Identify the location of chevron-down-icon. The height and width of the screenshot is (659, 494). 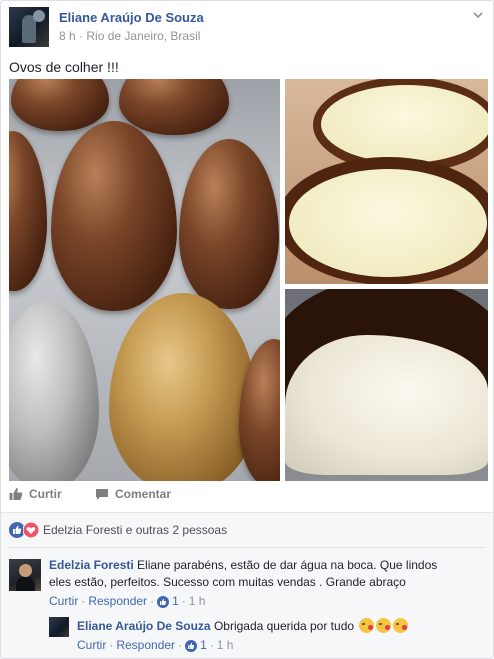
(478, 15).